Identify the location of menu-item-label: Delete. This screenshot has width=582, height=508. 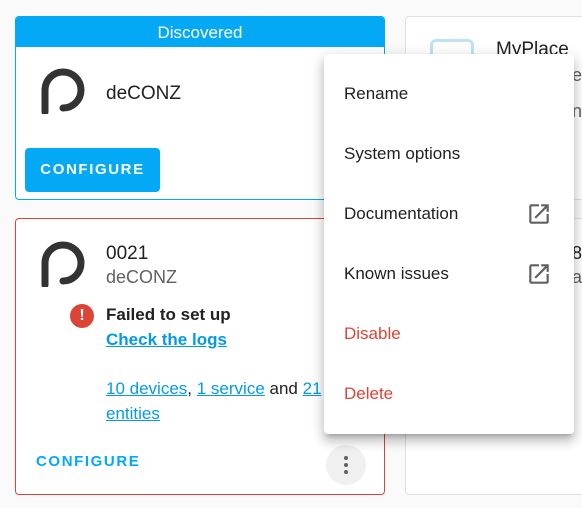
(369, 393).